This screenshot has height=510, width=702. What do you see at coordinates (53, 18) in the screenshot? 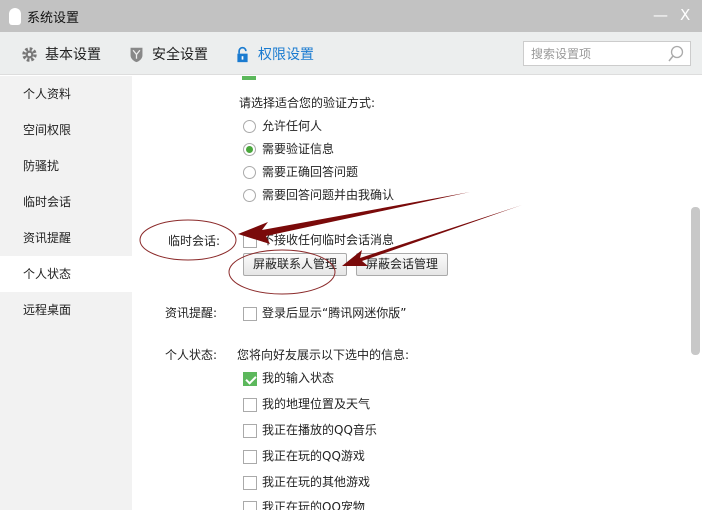
I see `window-title: 系统设置` at bounding box center [53, 18].